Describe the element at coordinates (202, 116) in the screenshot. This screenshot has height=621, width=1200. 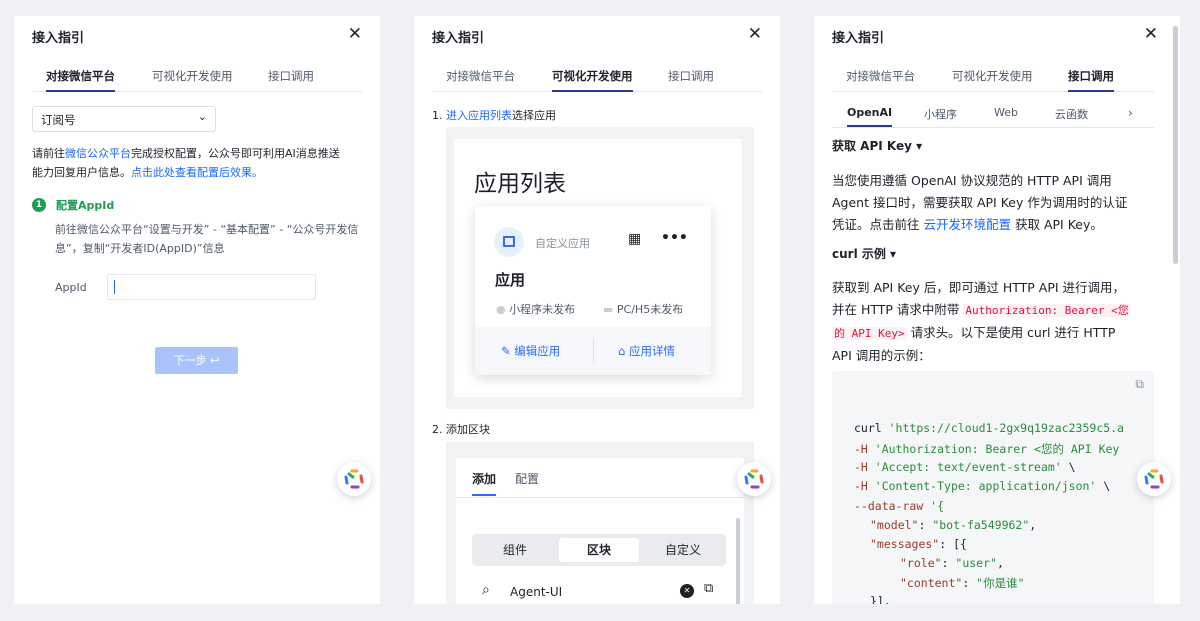
I see `chevron-down-icon: ⌄` at that location.